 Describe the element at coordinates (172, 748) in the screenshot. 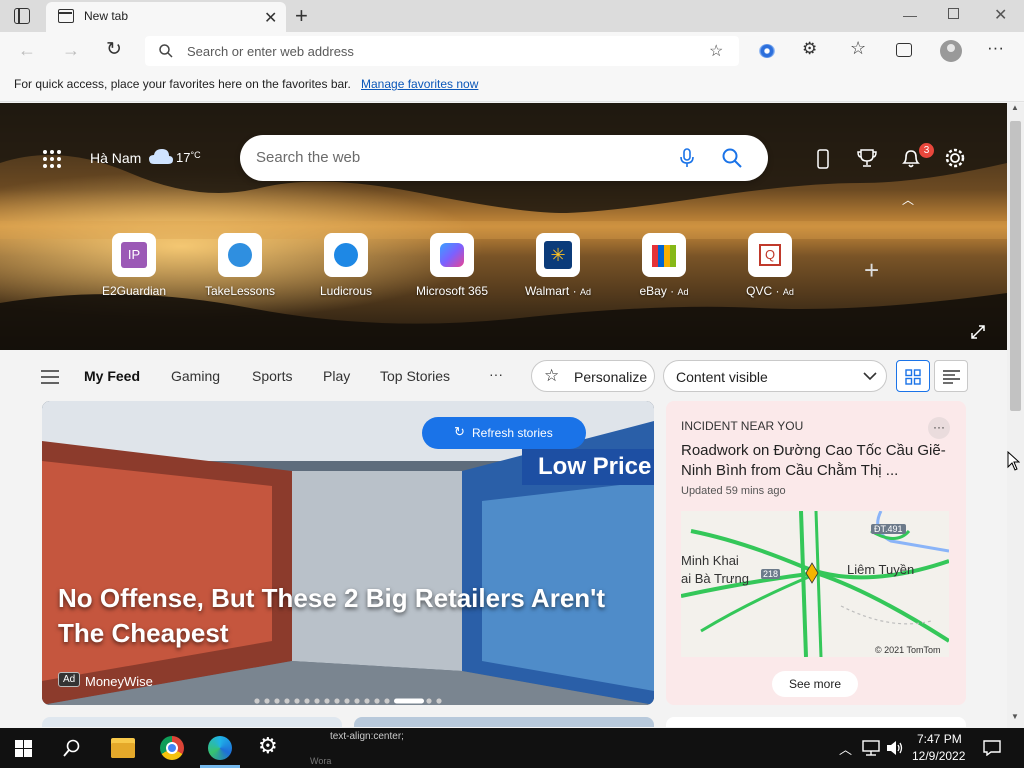

I see `chrome-icon` at that location.